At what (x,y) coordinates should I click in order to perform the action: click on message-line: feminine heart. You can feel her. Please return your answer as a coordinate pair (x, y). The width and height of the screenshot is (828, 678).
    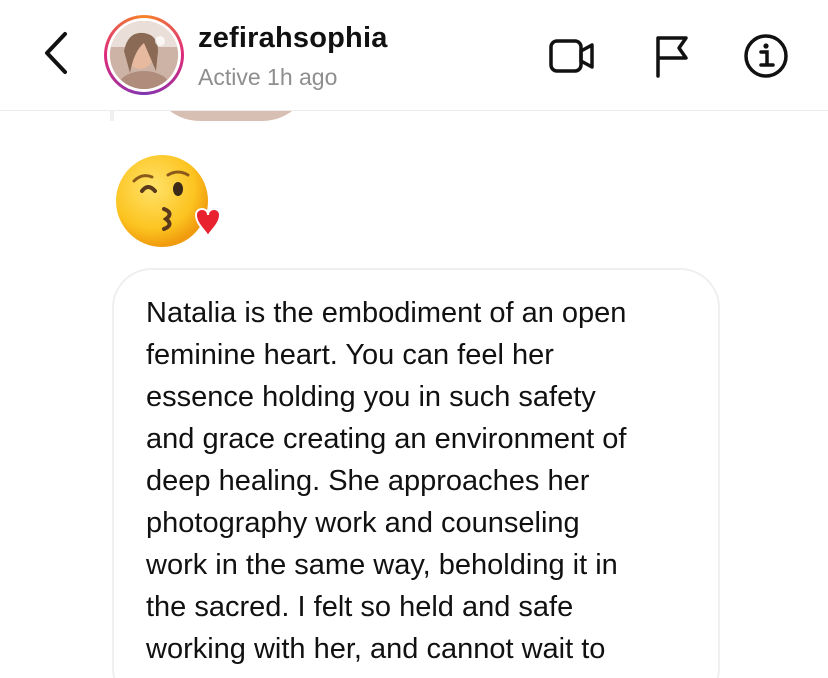
    Looking at the image, I should click on (350, 355).